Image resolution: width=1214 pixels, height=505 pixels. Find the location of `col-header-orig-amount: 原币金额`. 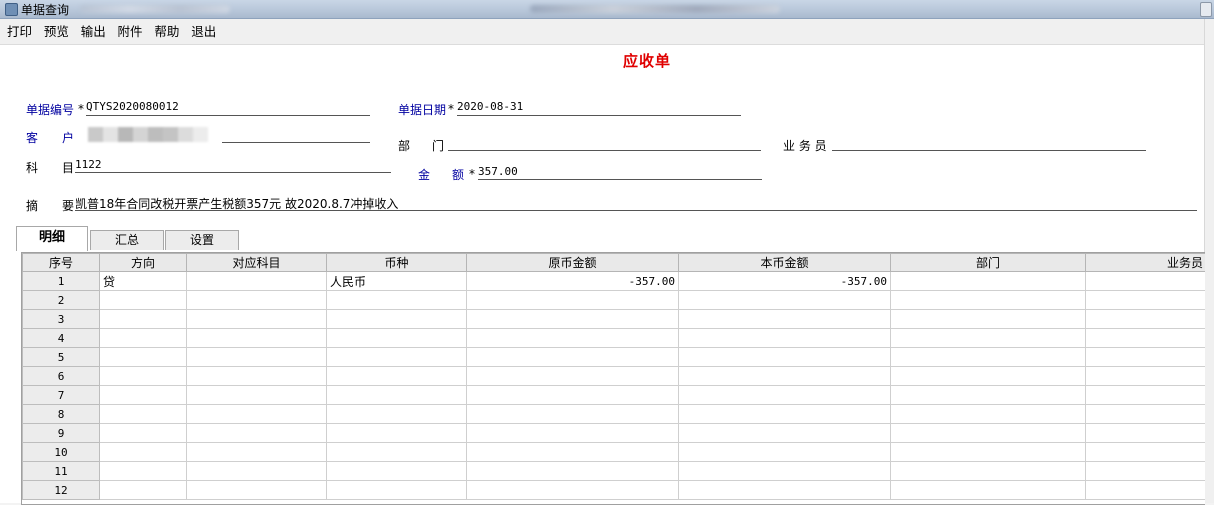

col-header-orig-amount: 原币金额 is located at coordinates (572, 262).